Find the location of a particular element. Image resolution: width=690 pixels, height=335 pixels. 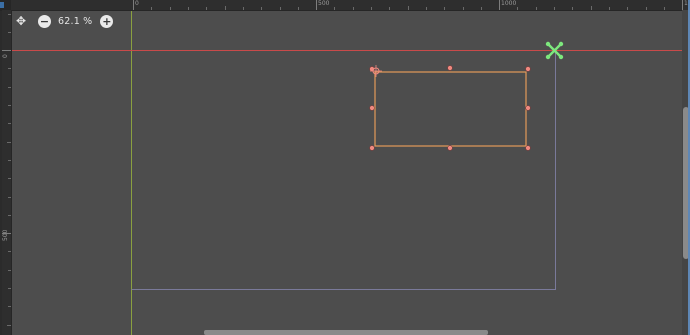

resize-handle-left is located at coordinates (372, 108).